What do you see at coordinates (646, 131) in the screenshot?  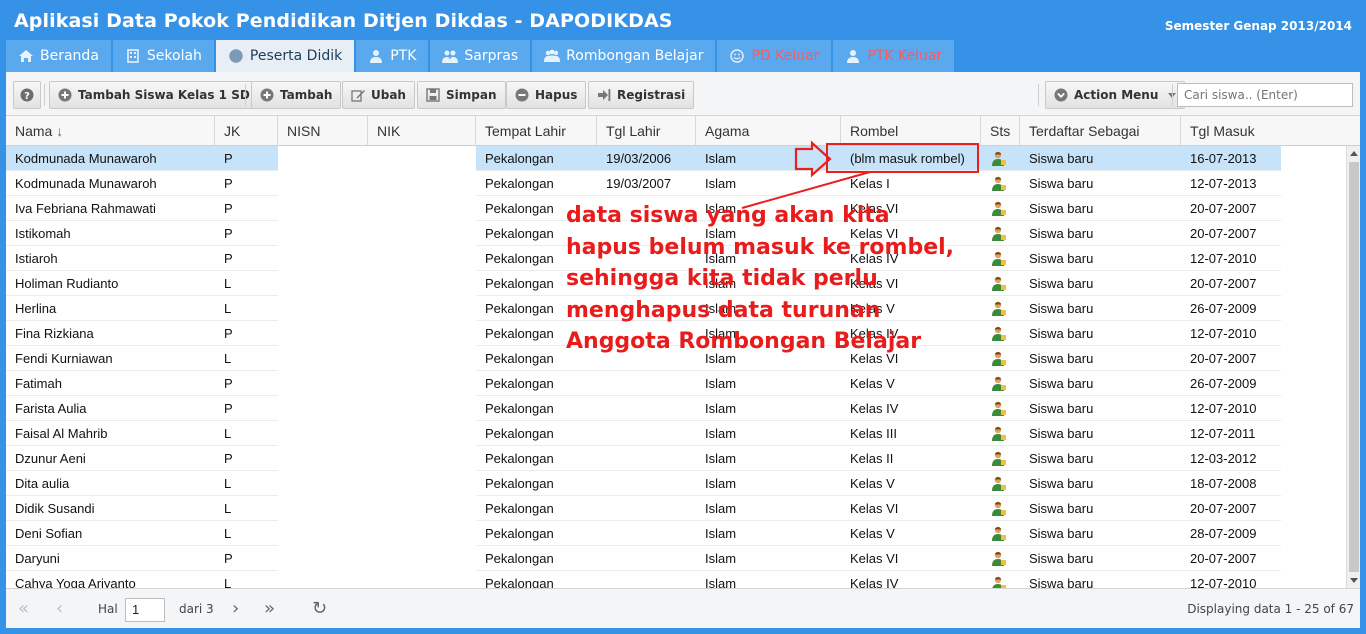 I see `column-header-tgl-lahir: Tgl Lahir` at bounding box center [646, 131].